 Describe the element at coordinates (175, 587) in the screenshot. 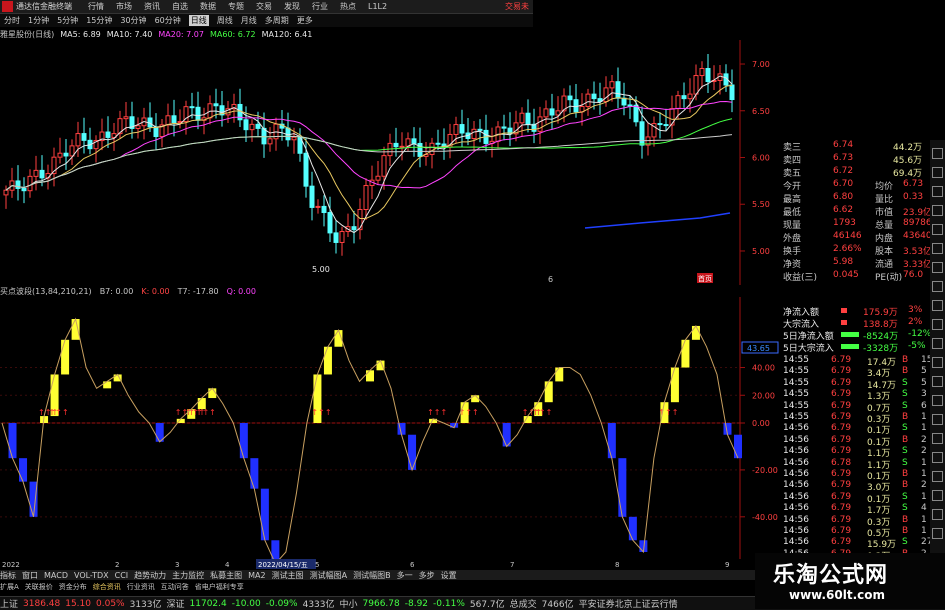

I see `info-tab: 互动问答` at that location.